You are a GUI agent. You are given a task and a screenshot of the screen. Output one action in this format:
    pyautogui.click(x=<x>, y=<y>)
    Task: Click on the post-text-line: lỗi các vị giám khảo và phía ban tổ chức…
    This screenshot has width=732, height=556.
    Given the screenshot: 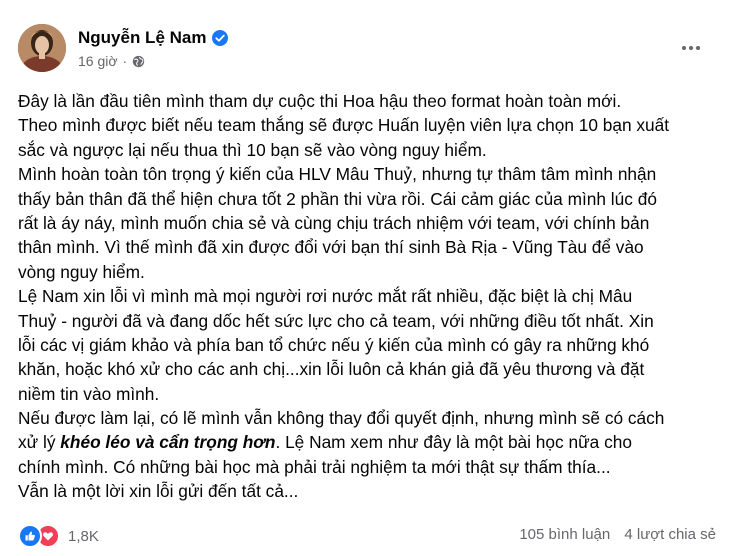 What is the action you would take?
    pyautogui.click(x=334, y=344)
    